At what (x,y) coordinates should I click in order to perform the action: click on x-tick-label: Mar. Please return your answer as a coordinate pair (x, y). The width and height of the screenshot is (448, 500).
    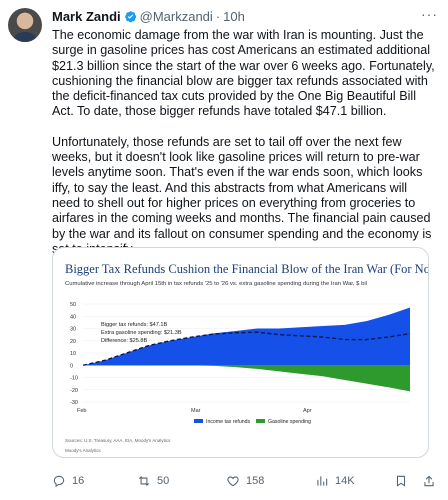
    Looking at the image, I should click on (196, 411).